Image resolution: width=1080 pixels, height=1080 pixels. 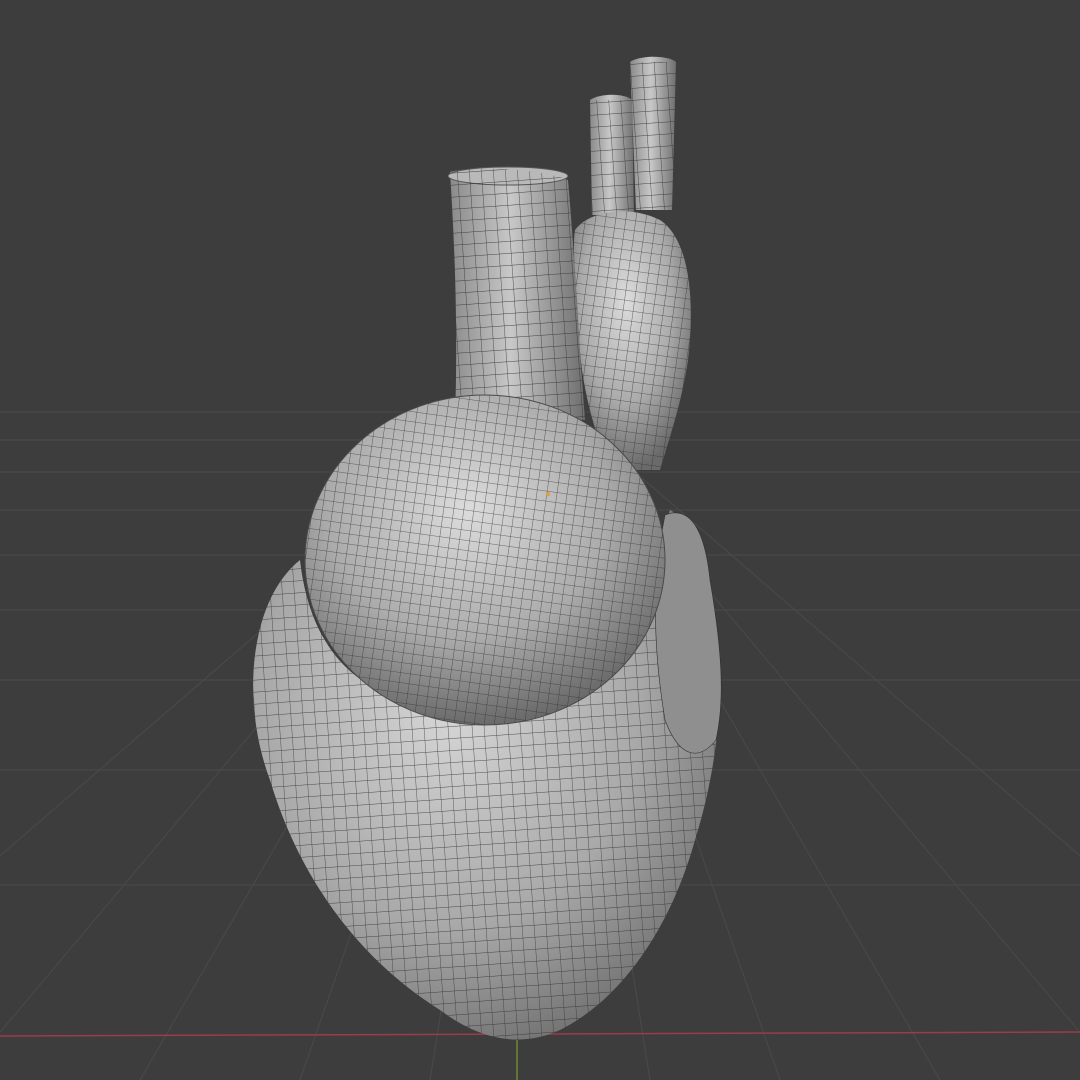 I want to click on side-lobe, so click(x=688, y=633).